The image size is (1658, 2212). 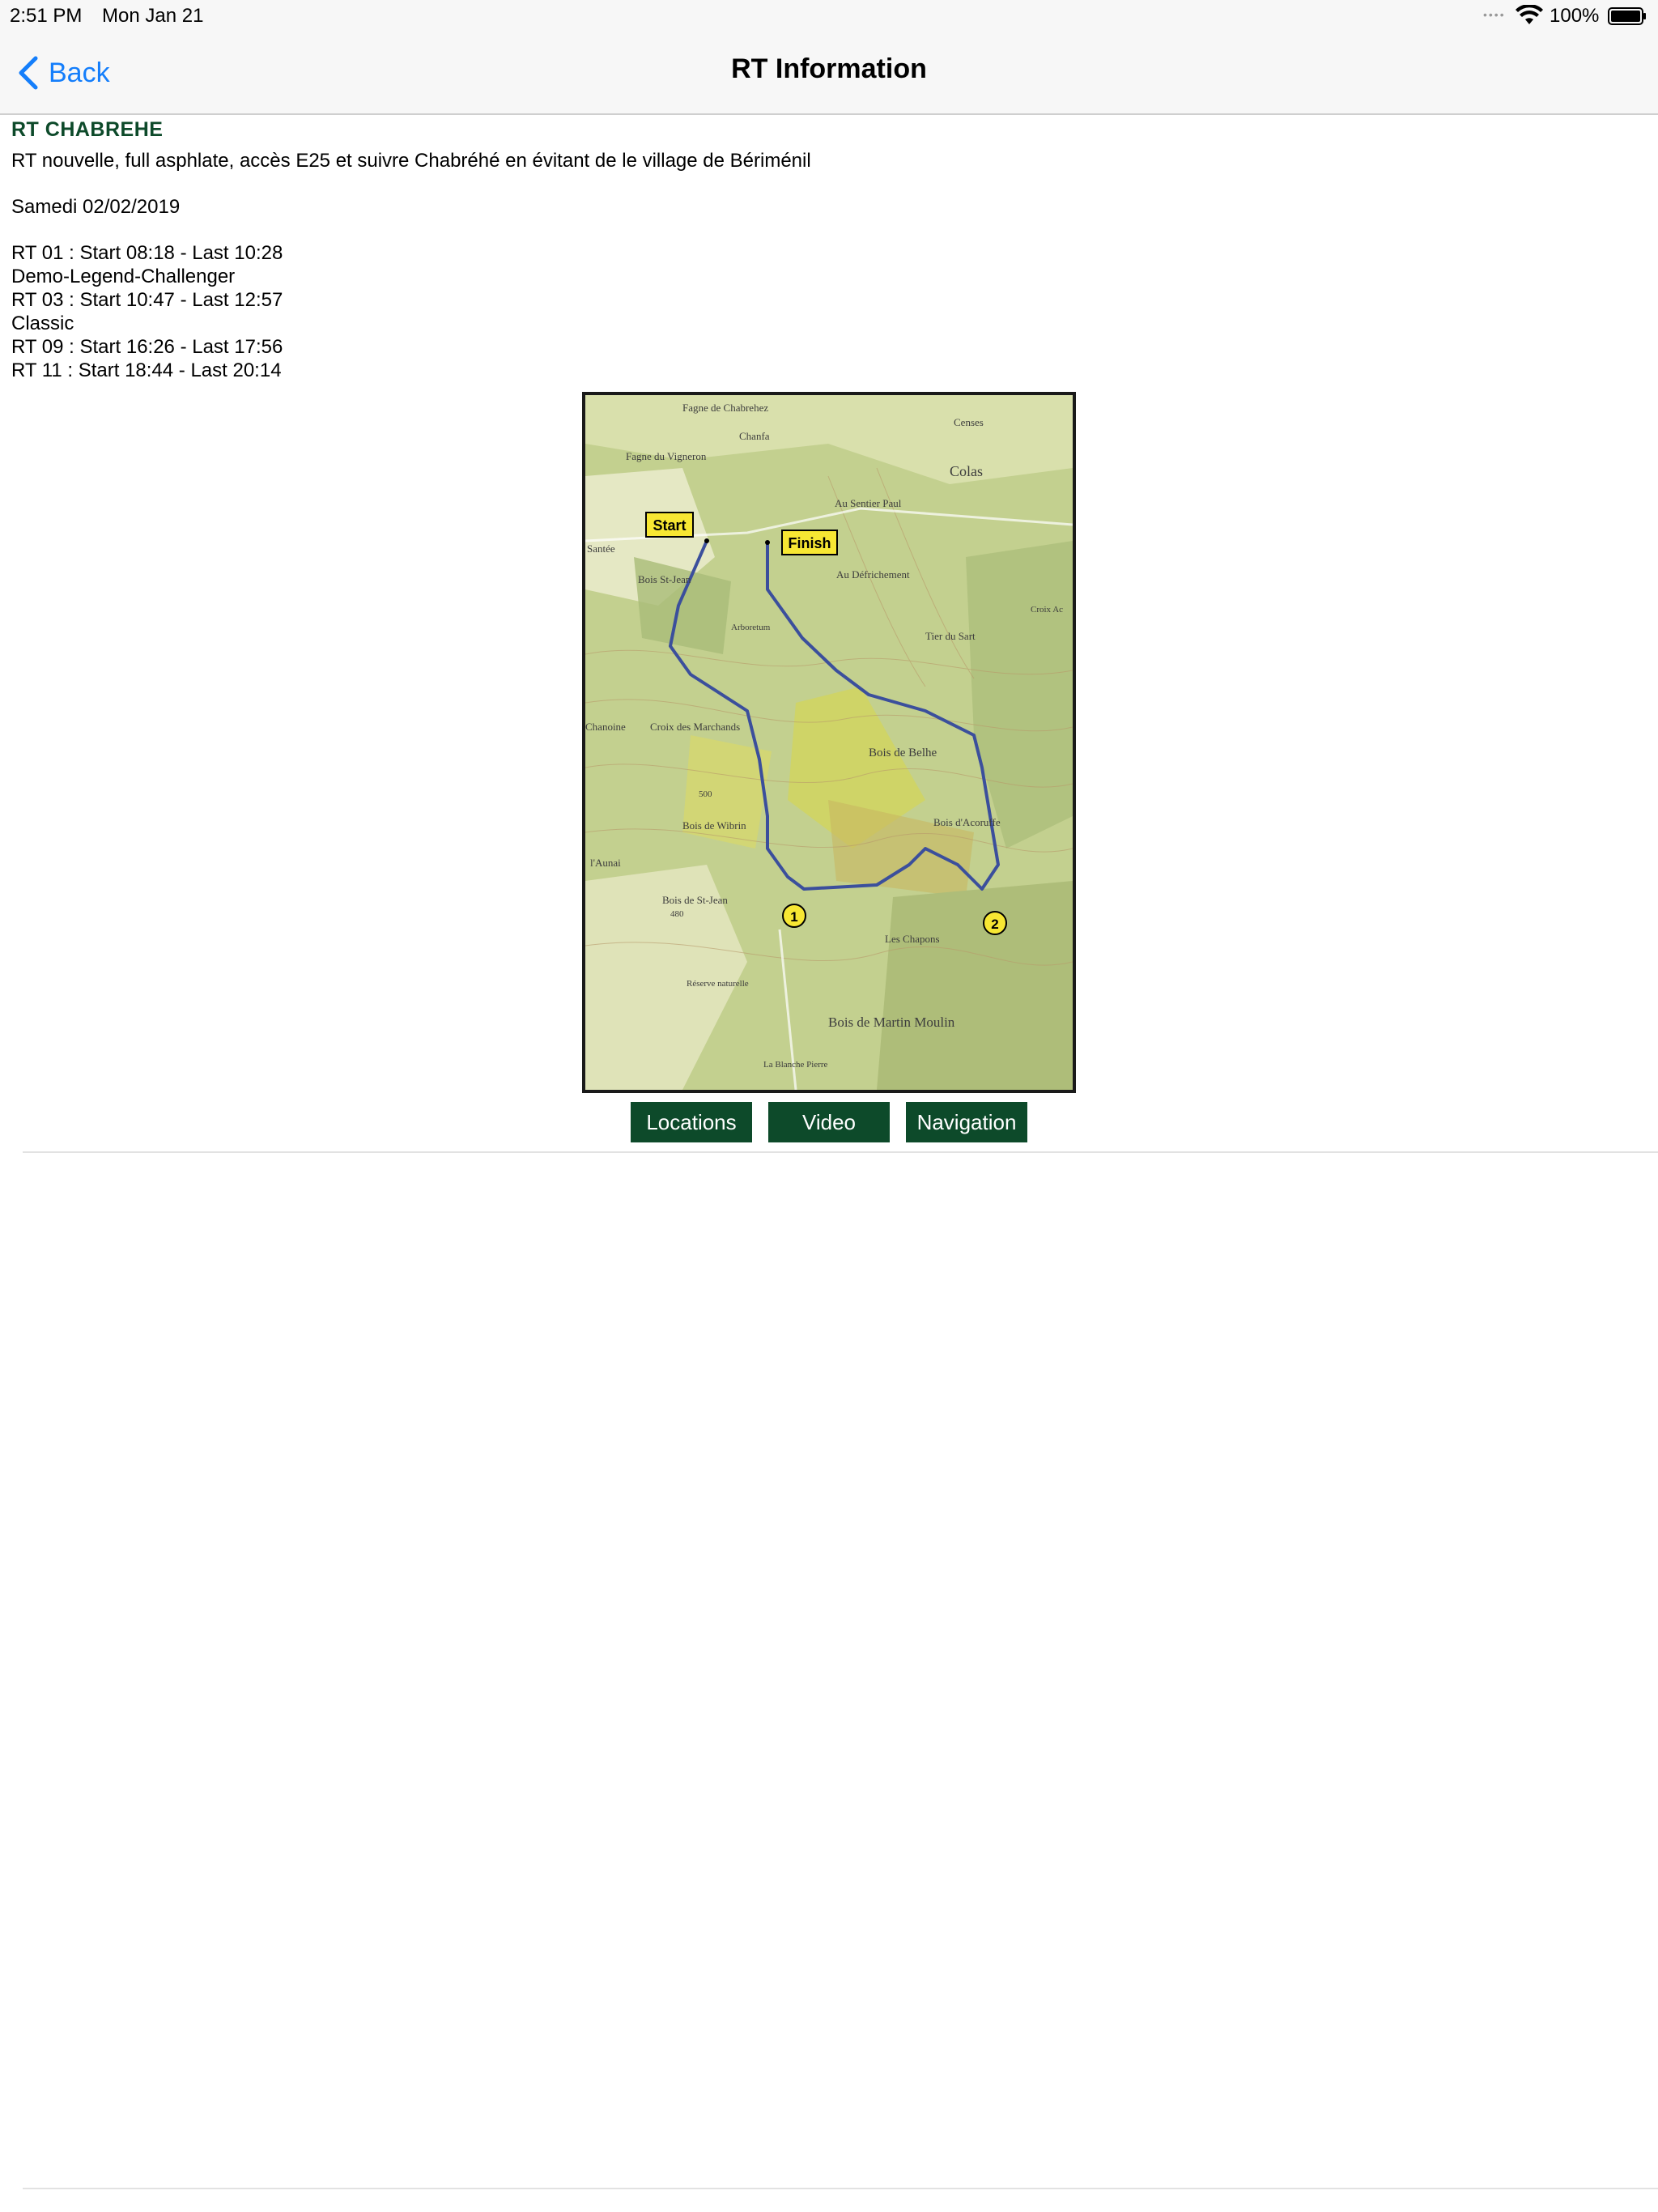 What do you see at coordinates (950, 636) in the screenshot?
I see `map-place-name: Tier du Sart` at bounding box center [950, 636].